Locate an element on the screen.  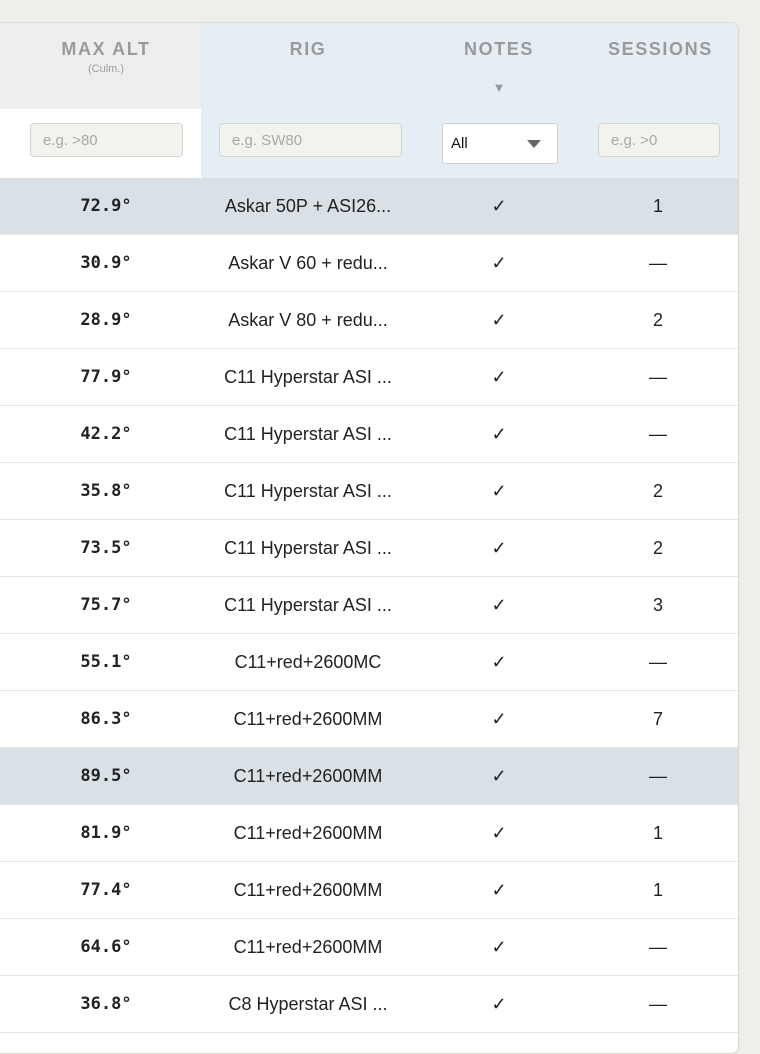
table-row: 75.7° C11 Hyperstar ASI ... ✓ 3 is located at coordinates (369, 605).